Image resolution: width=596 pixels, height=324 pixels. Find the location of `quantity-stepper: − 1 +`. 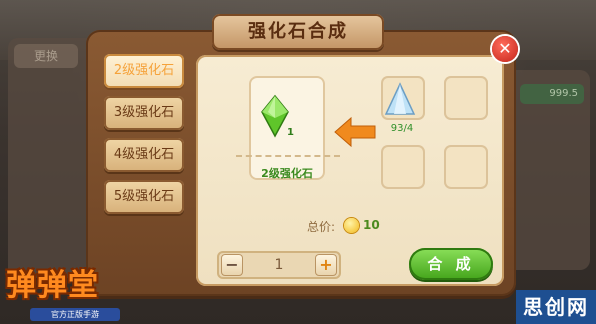

quantity-stepper: − 1 + is located at coordinates (279, 265).